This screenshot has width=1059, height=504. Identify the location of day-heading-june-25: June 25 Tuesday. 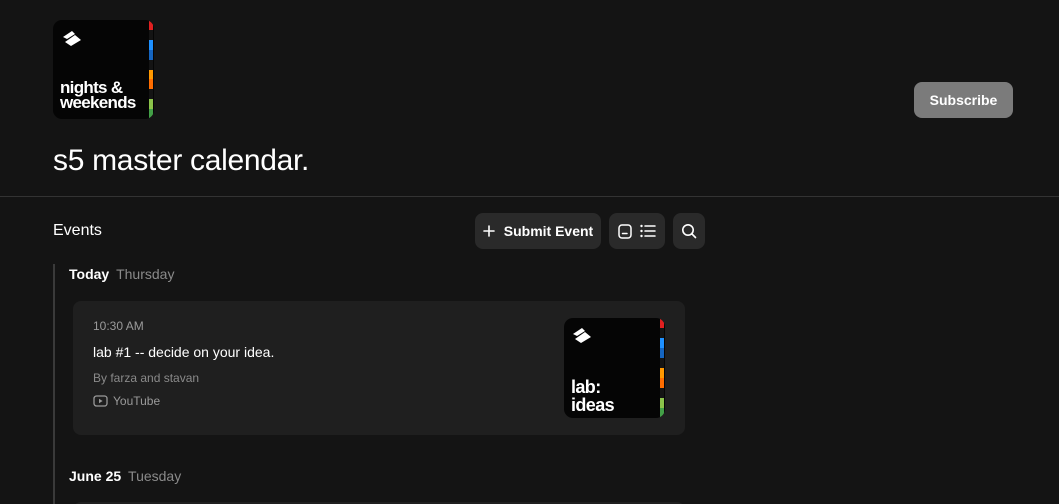
(125, 476).